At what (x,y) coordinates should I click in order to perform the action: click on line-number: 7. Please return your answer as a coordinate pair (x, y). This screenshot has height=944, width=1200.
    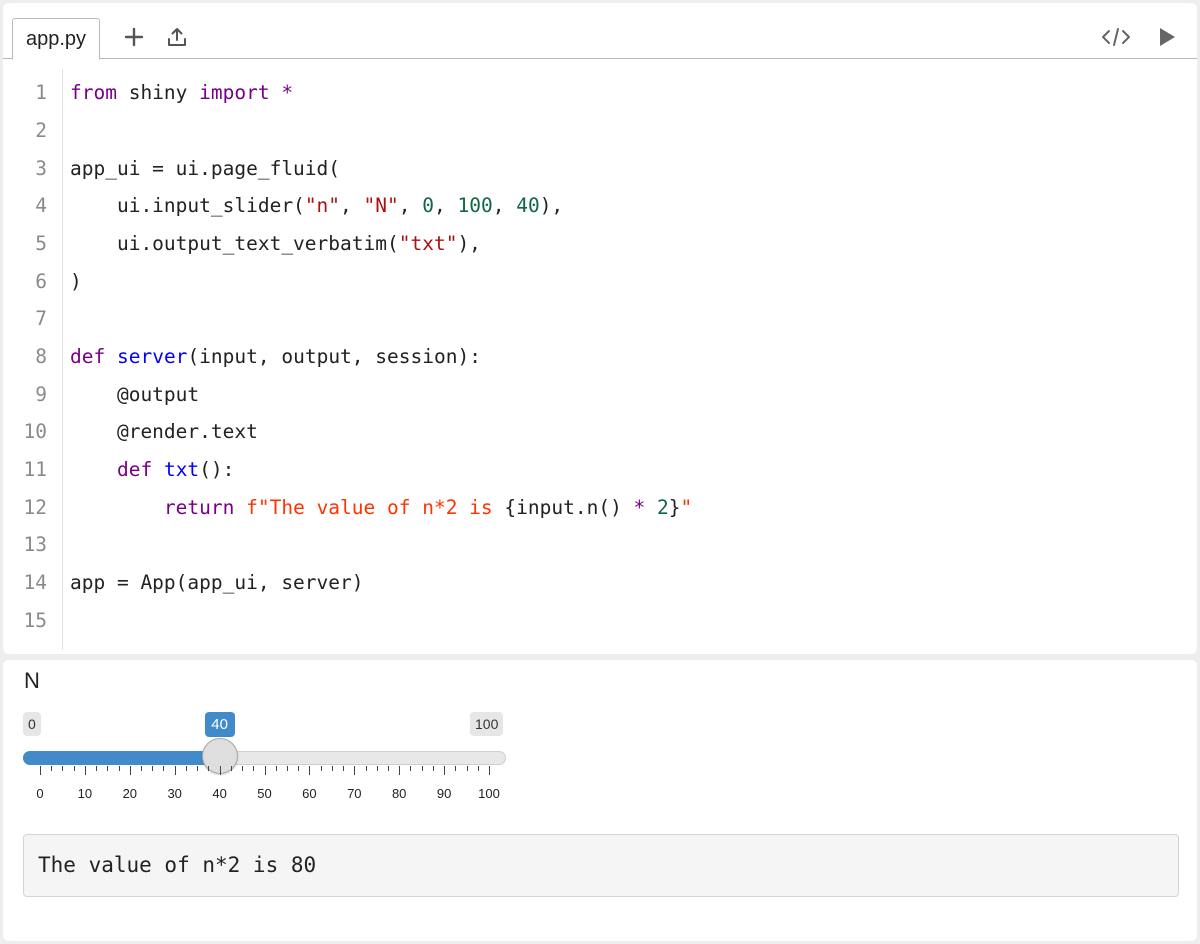
    Looking at the image, I should click on (41, 318).